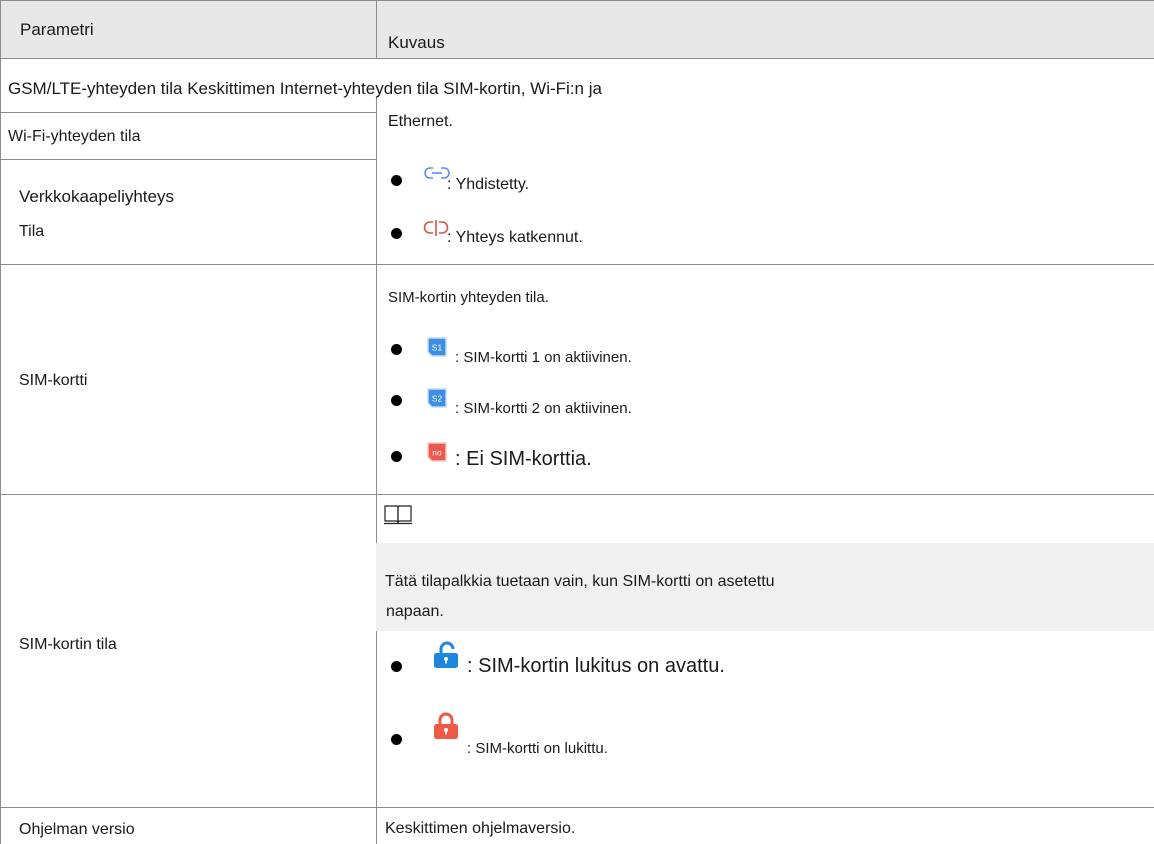 The image size is (1154, 844). I want to click on table-header, so click(577, 29).